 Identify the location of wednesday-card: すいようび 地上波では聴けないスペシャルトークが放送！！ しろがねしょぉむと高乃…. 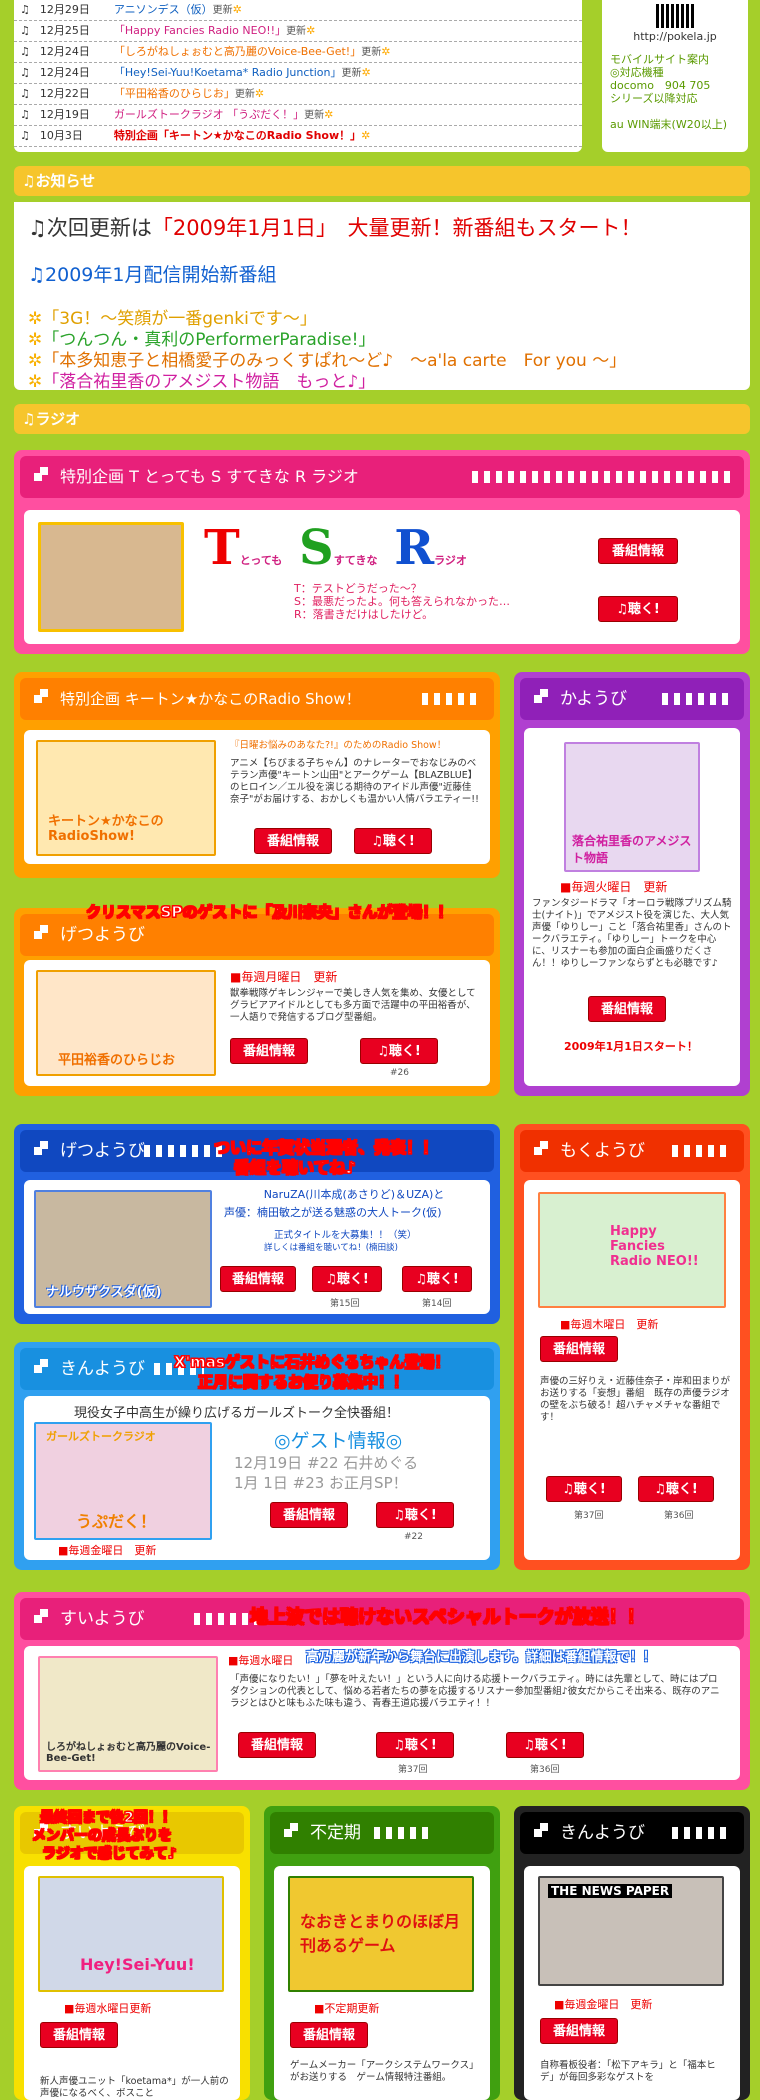
(382, 1691).